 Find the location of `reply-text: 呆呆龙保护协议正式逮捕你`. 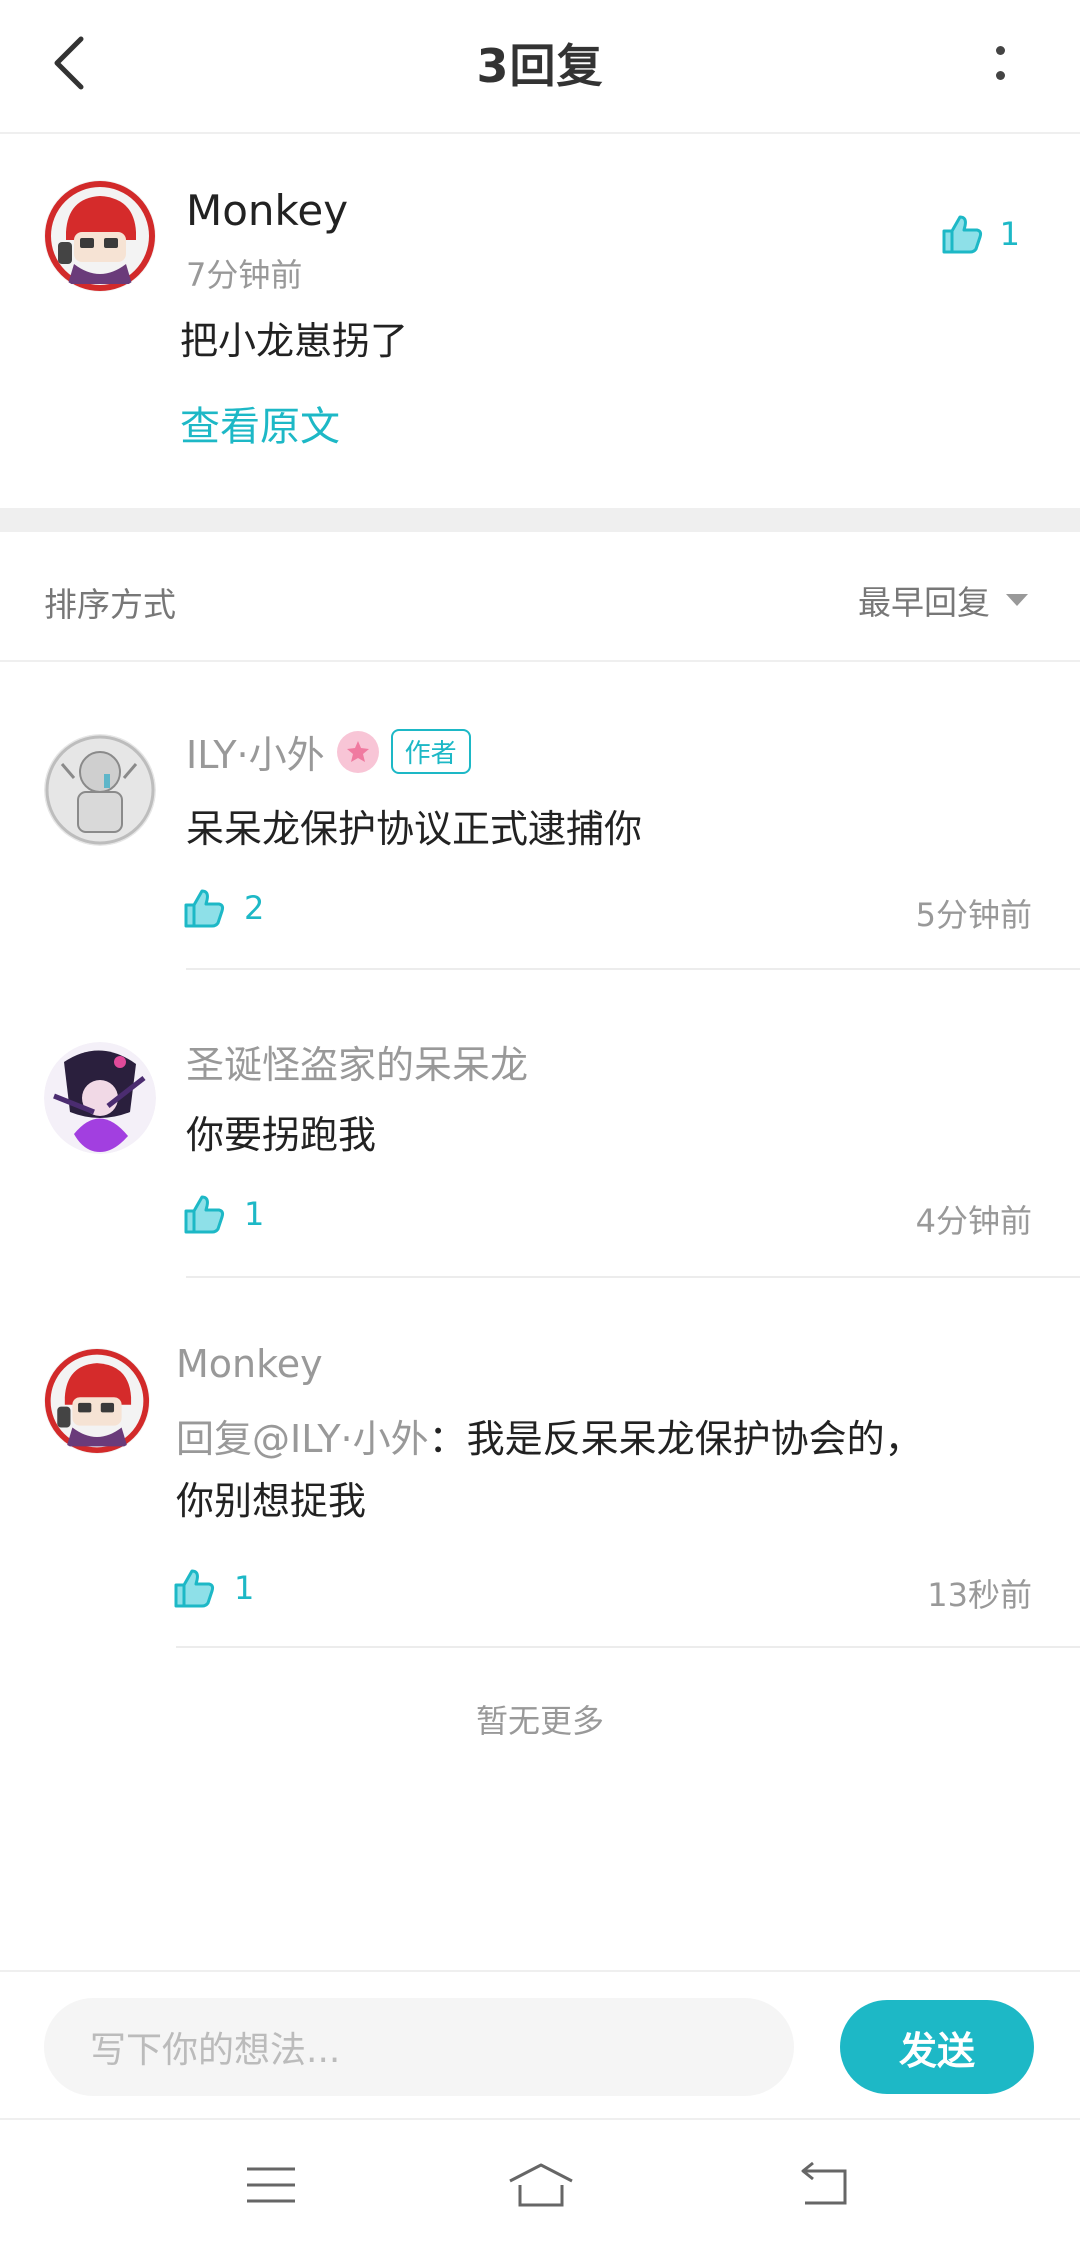

reply-text: 呆呆龙保护协议正式逮捕你 is located at coordinates (414, 829).